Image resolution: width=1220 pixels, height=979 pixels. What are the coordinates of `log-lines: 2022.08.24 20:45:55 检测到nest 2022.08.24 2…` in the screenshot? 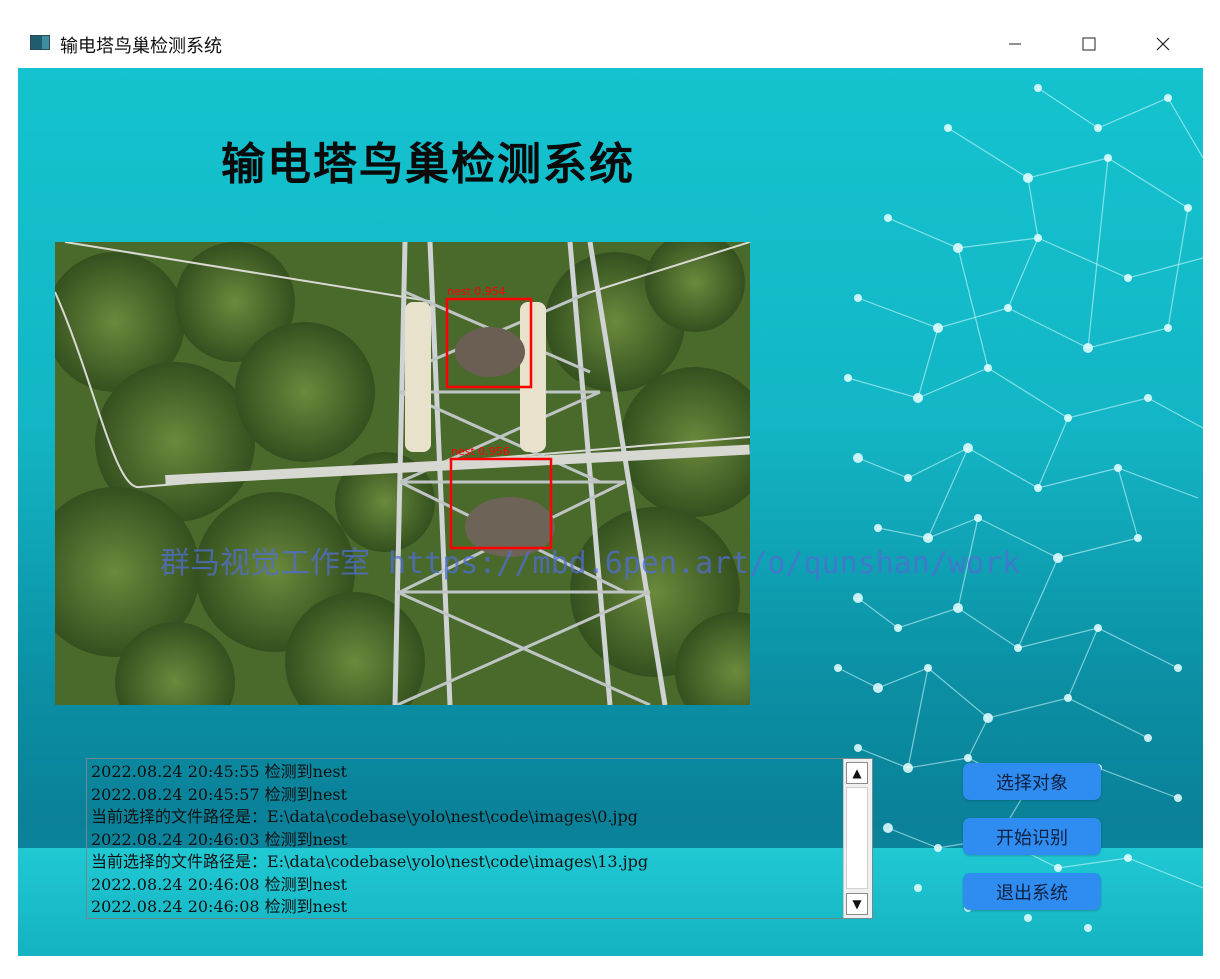 It's located at (466, 840).